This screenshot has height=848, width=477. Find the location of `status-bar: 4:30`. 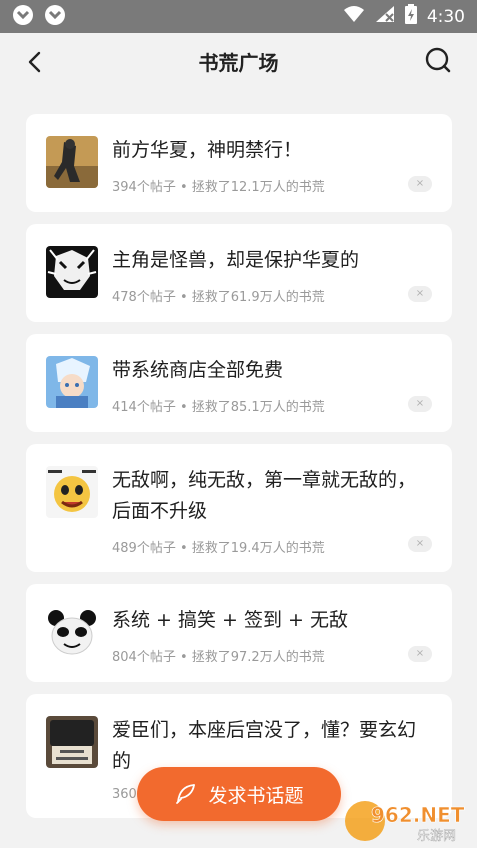

status-bar: 4:30 is located at coordinates (238, 16).